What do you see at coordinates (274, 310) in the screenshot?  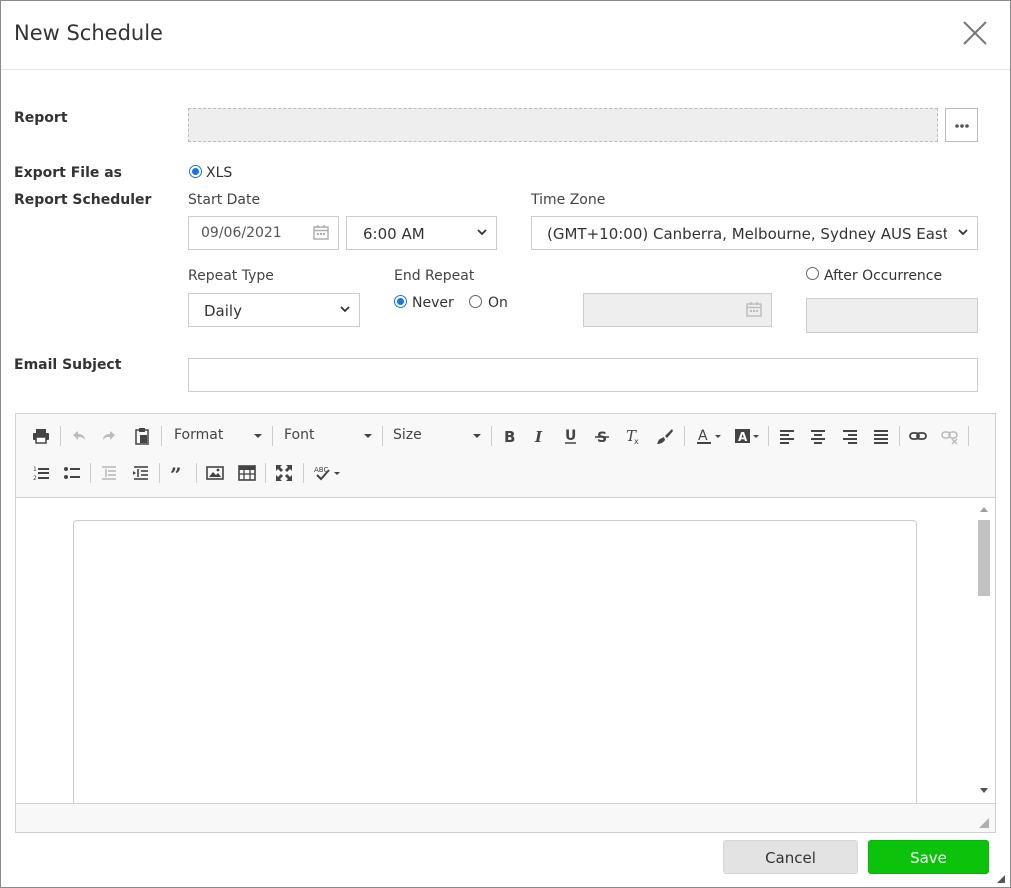 I see `repeat-type-select: Daily` at bounding box center [274, 310].